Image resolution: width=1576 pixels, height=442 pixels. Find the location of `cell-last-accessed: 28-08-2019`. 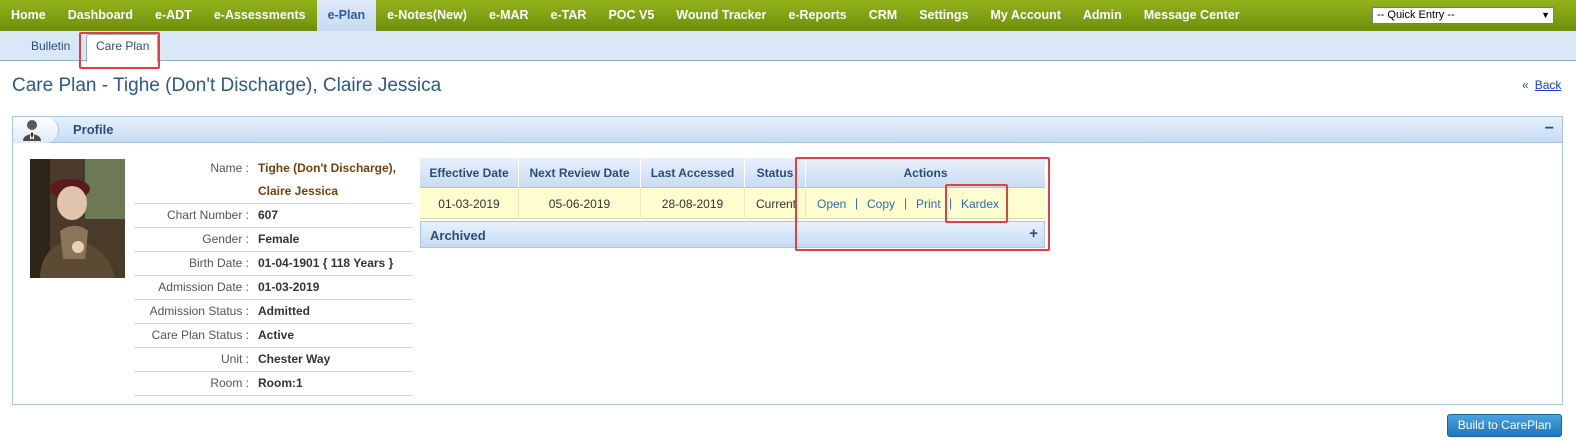

cell-last-accessed: 28-08-2019 is located at coordinates (692, 204).